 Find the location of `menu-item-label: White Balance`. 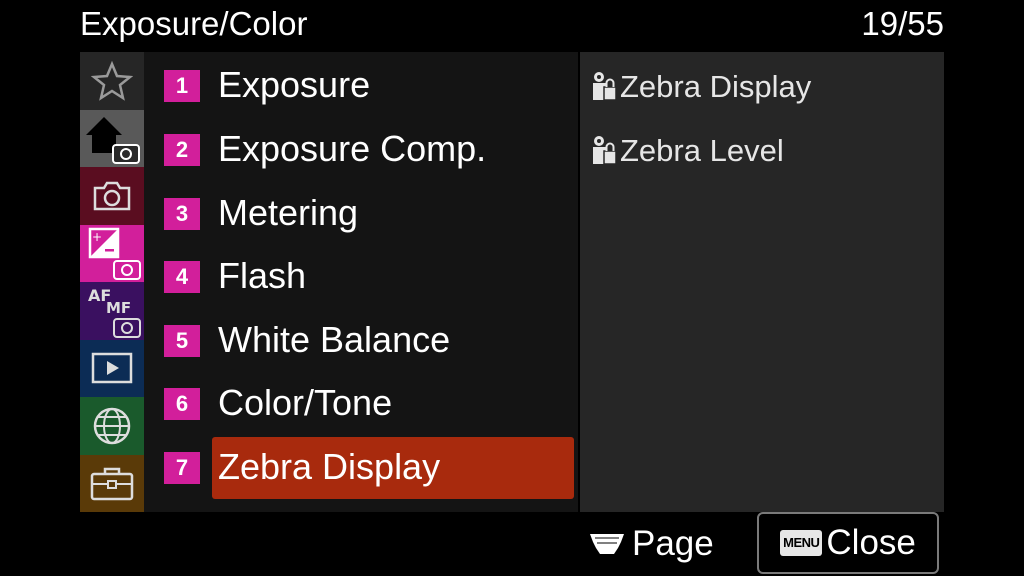

menu-item-label: White Balance is located at coordinates (334, 339).